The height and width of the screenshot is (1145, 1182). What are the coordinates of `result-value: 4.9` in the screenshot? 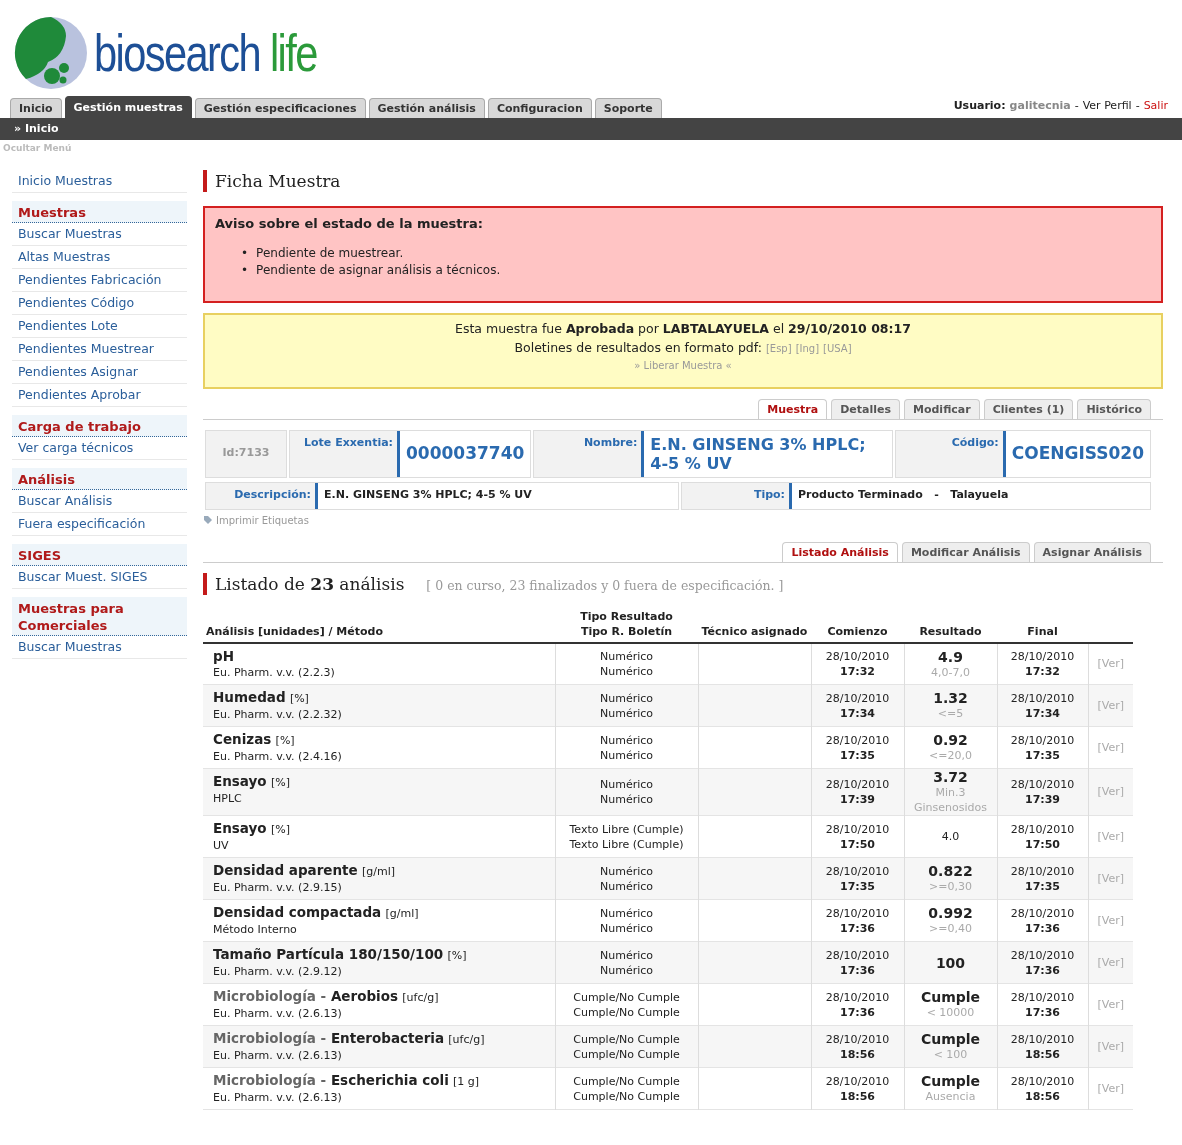 It's located at (950, 656).